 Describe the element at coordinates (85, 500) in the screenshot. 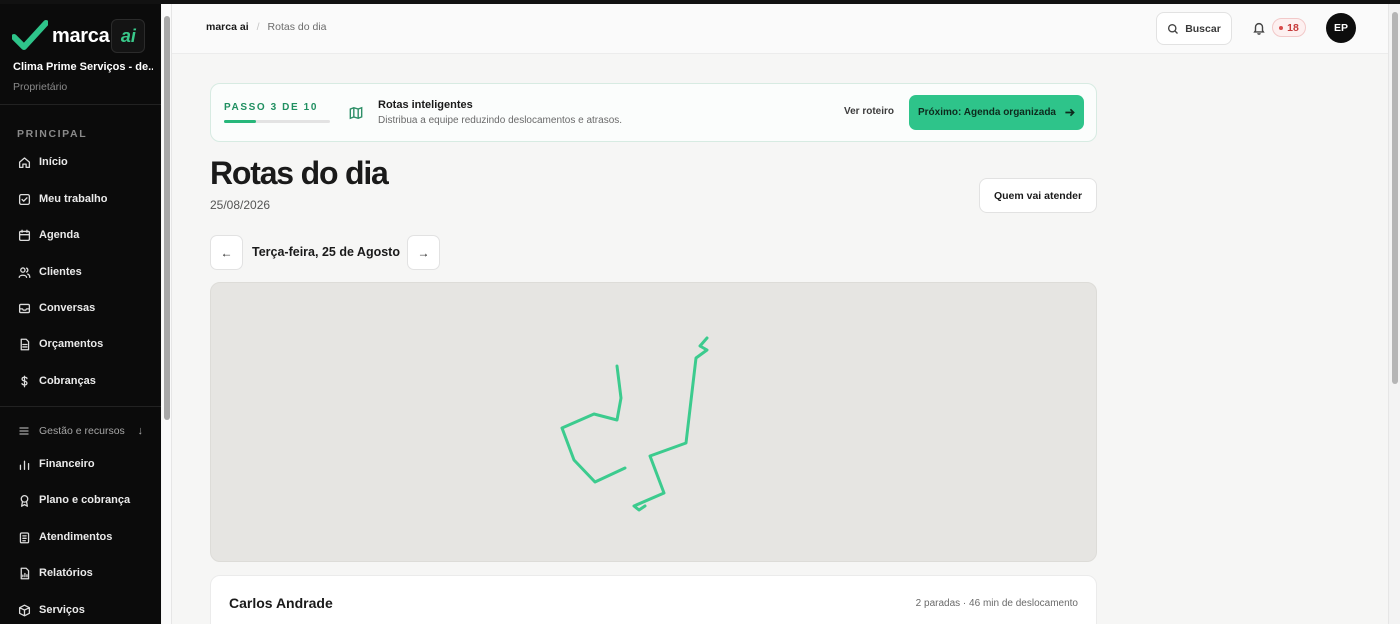

I see `sidebar-item-label: Plano e cobrança` at that location.